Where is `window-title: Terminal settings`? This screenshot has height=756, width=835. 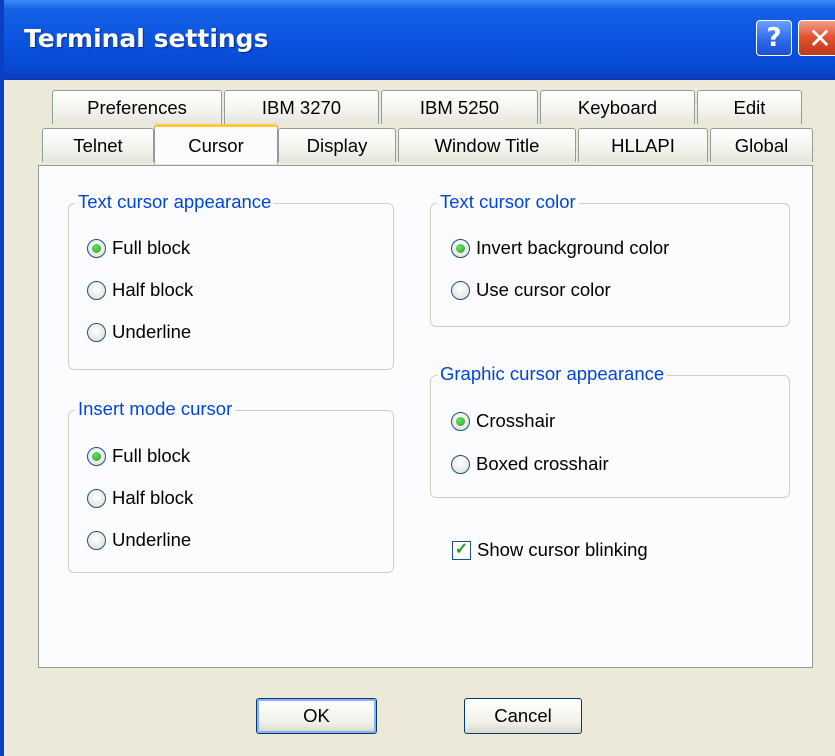
window-title: Terminal settings is located at coordinates (146, 38).